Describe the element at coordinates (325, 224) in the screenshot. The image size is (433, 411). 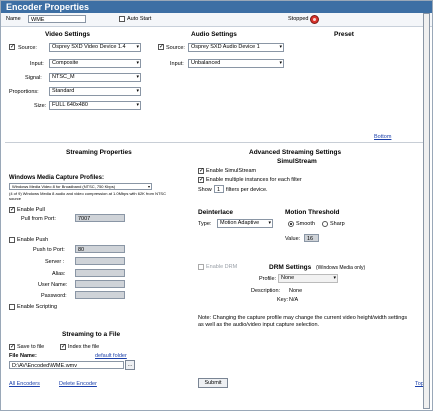
I see `sharp-radio` at that location.